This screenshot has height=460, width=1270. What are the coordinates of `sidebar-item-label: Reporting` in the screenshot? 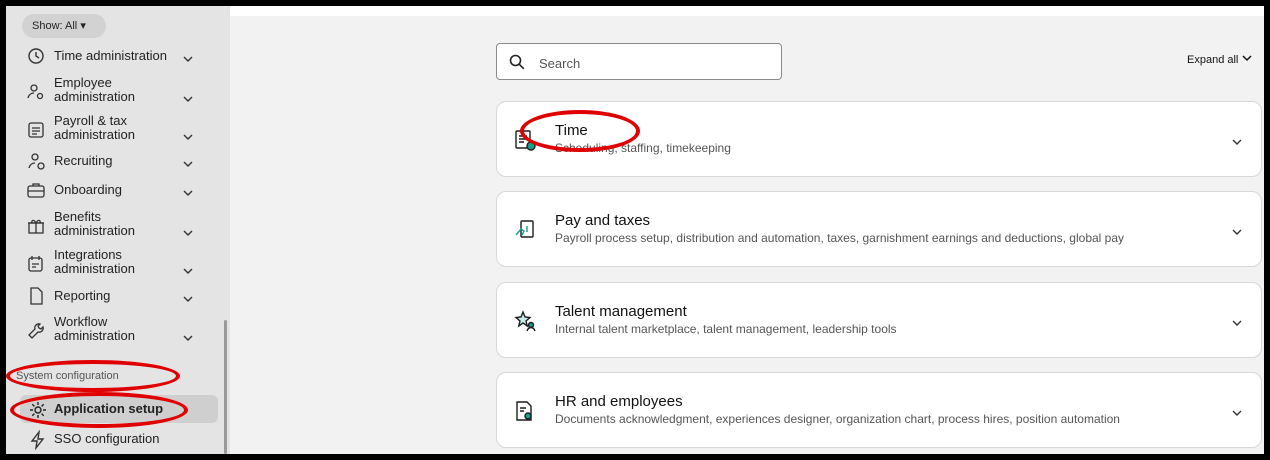 It's located at (82, 295).